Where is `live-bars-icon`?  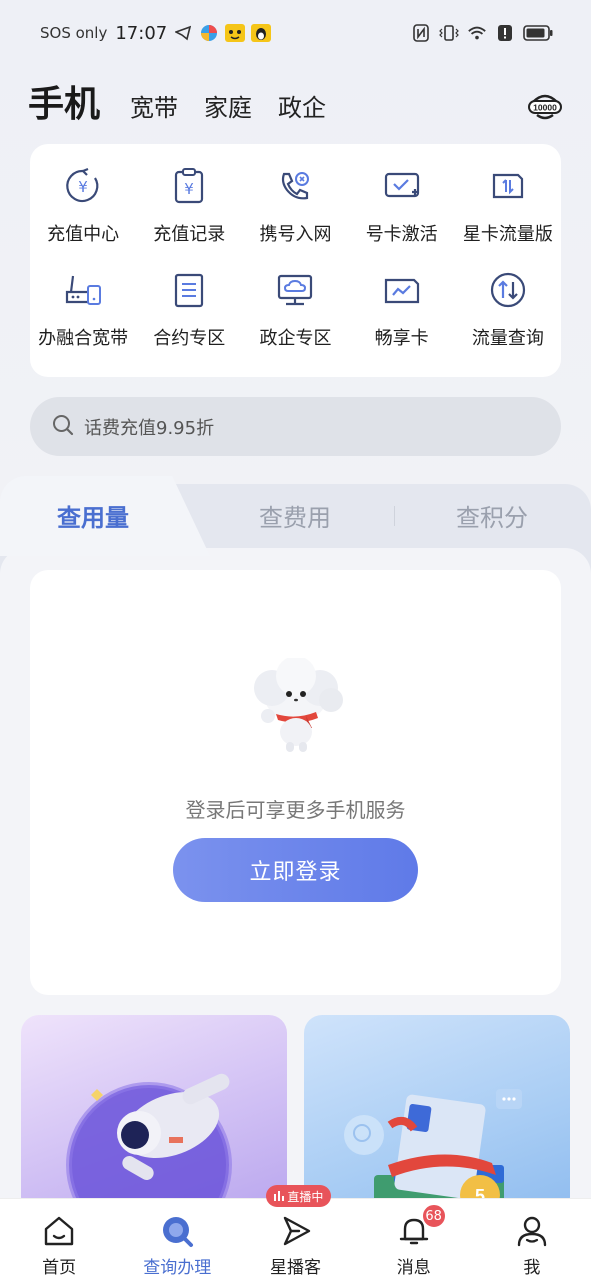
live-bars-icon is located at coordinates (279, 1196).